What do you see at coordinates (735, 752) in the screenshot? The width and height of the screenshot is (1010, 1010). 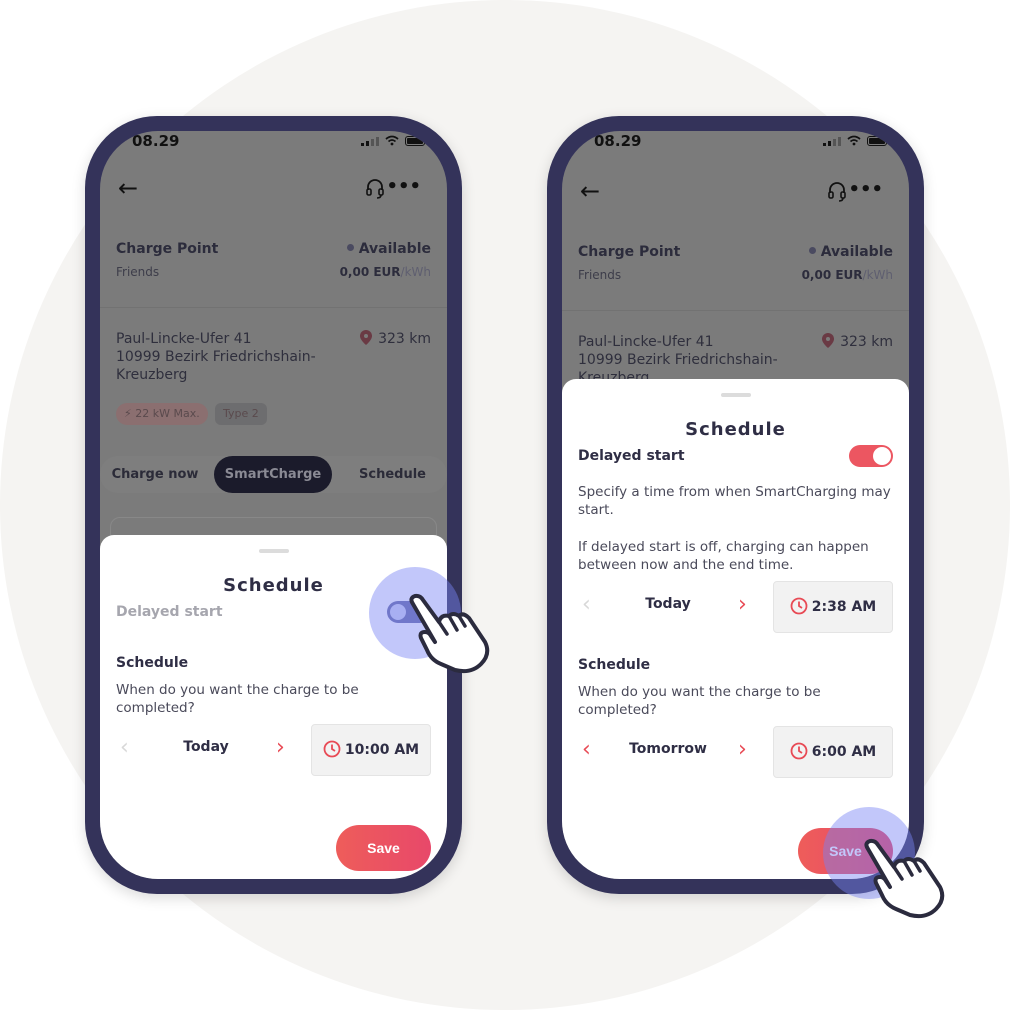 I see `end-date-time-row: ‹ Tomorrow › 6:00 AM` at bounding box center [735, 752].